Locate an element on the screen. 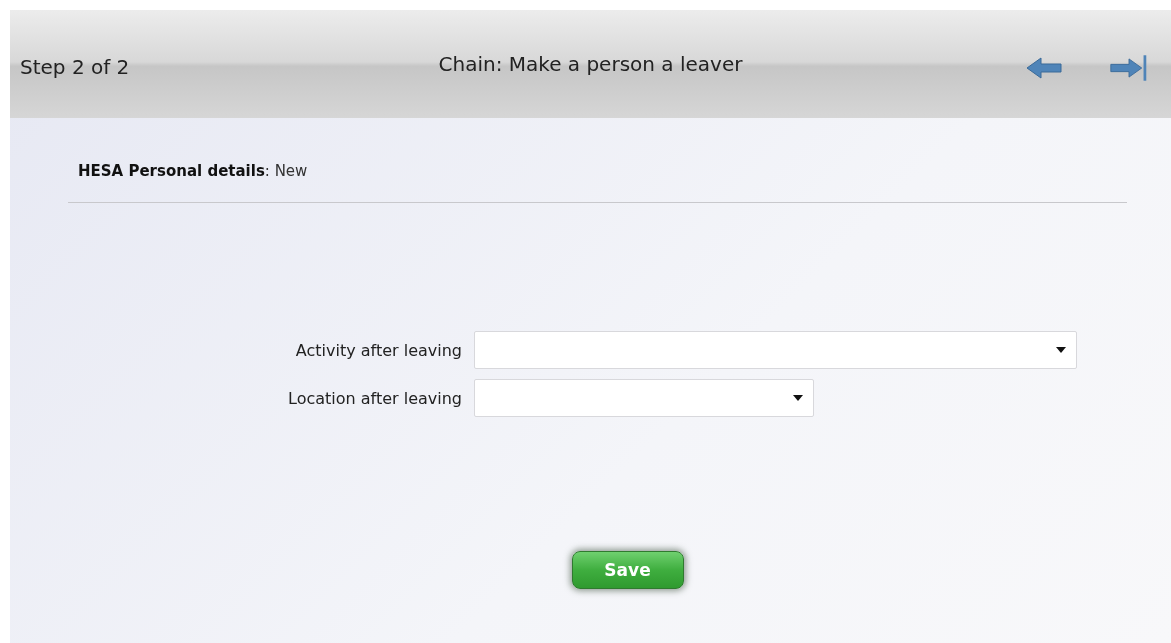  save-button: Save is located at coordinates (627, 570).